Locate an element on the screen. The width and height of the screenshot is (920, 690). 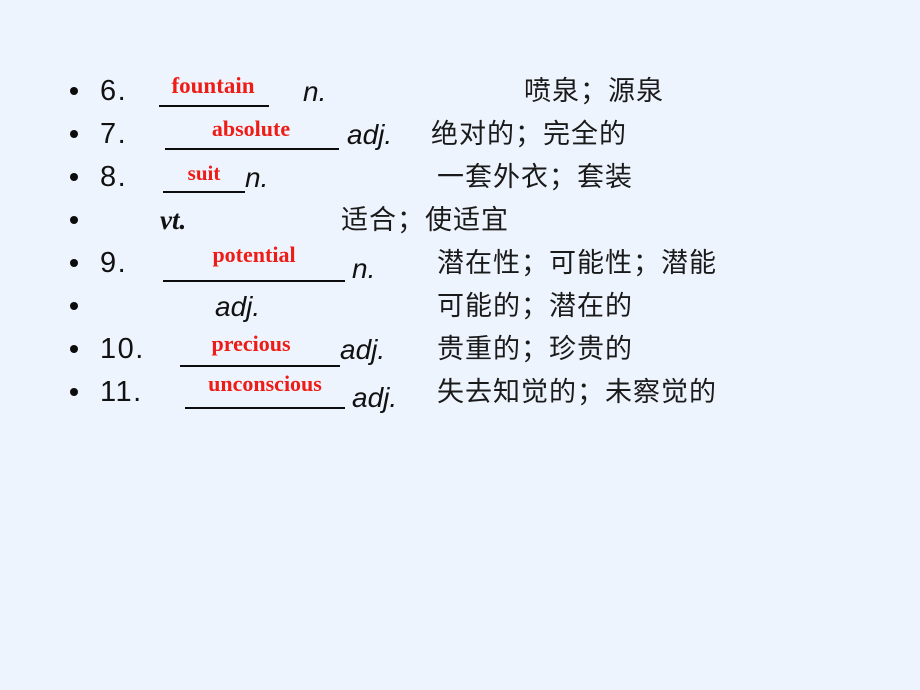
vocab-line: 6. fountain n. 喷泉；源泉 is located at coordinates (460, 91).